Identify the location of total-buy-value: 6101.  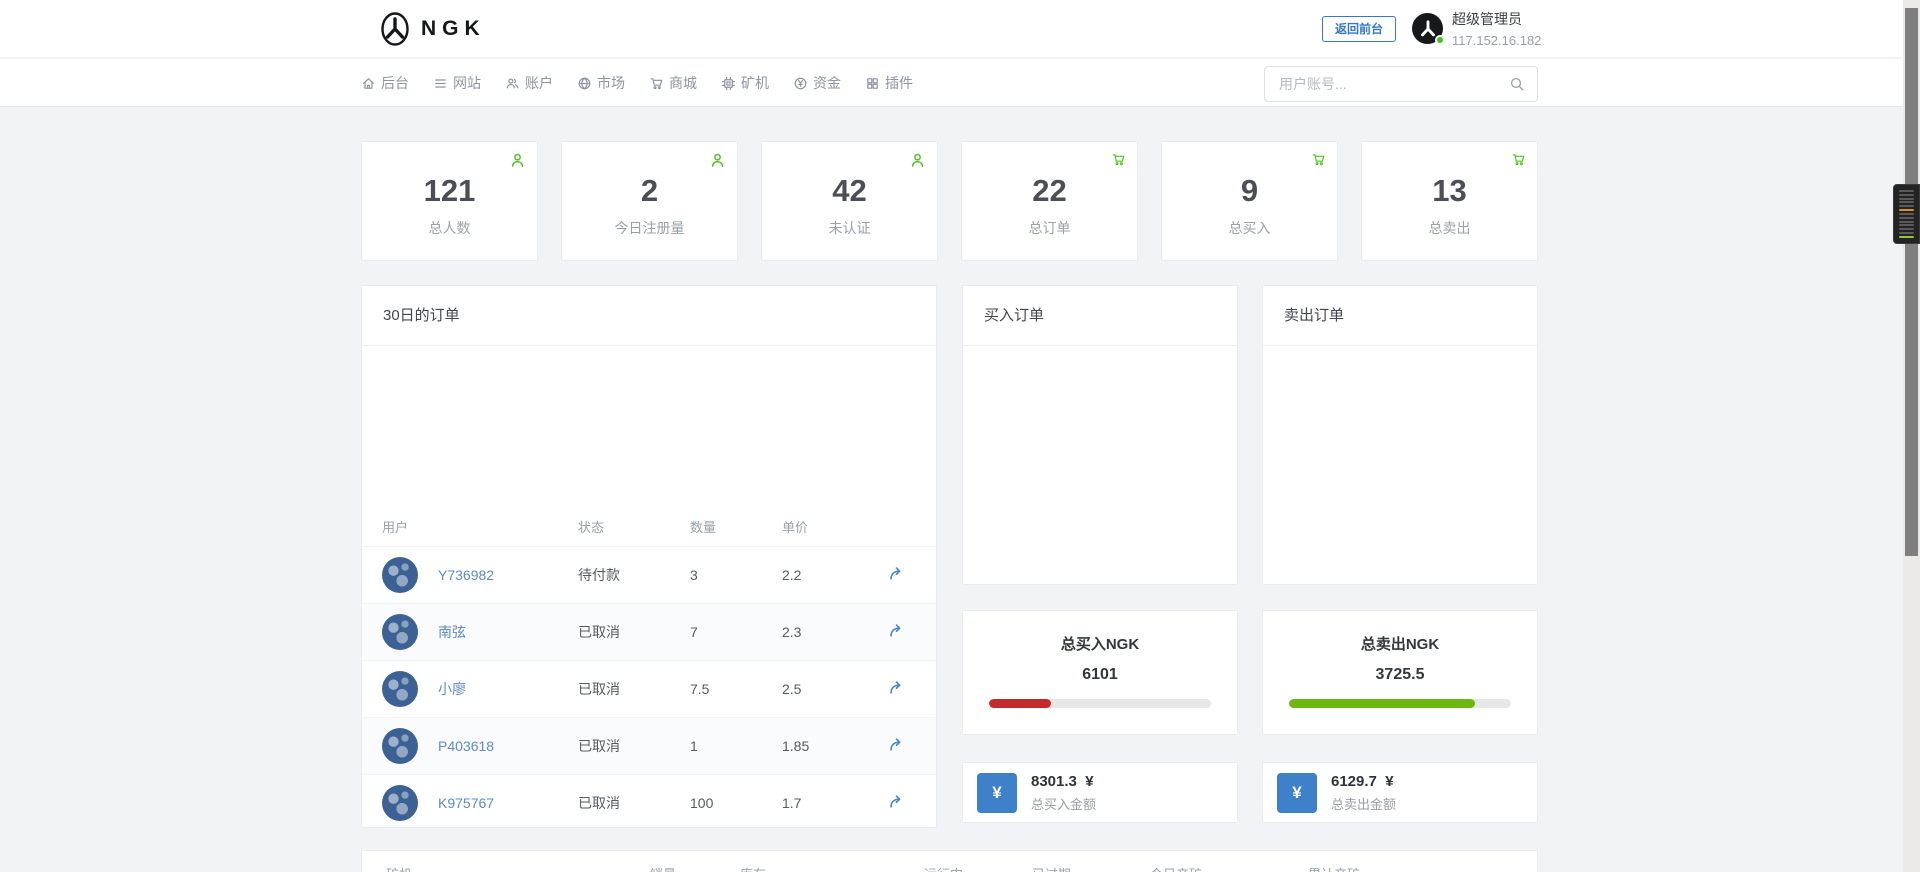
(1100, 674).